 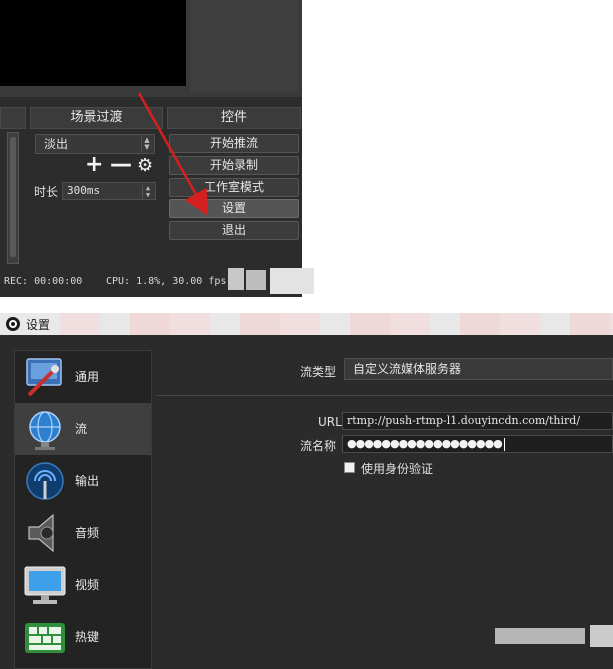 I want to click on duration-label: 时长, so click(x=46, y=192).